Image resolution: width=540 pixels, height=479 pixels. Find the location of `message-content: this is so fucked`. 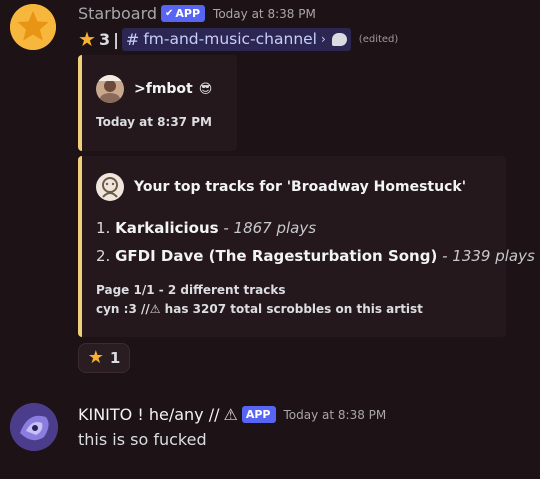

message-content: this is so fucked is located at coordinates (142, 439).